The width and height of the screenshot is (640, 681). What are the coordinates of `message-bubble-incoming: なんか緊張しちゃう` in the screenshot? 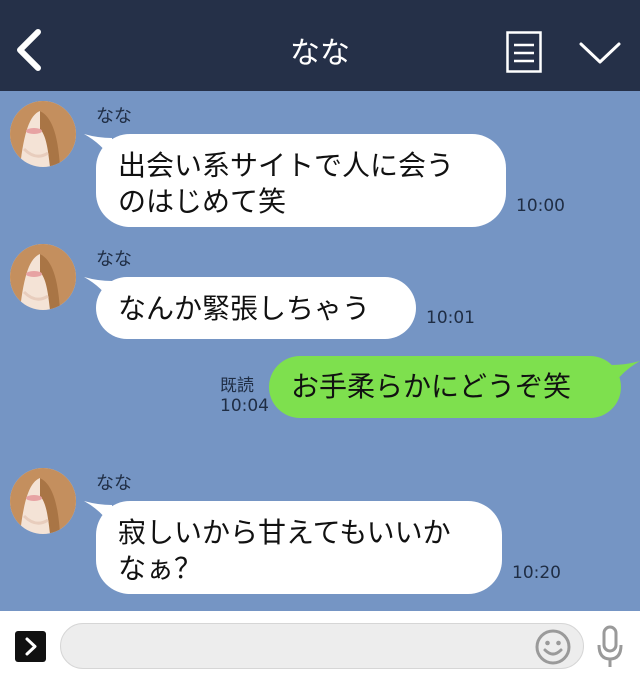 It's located at (256, 308).